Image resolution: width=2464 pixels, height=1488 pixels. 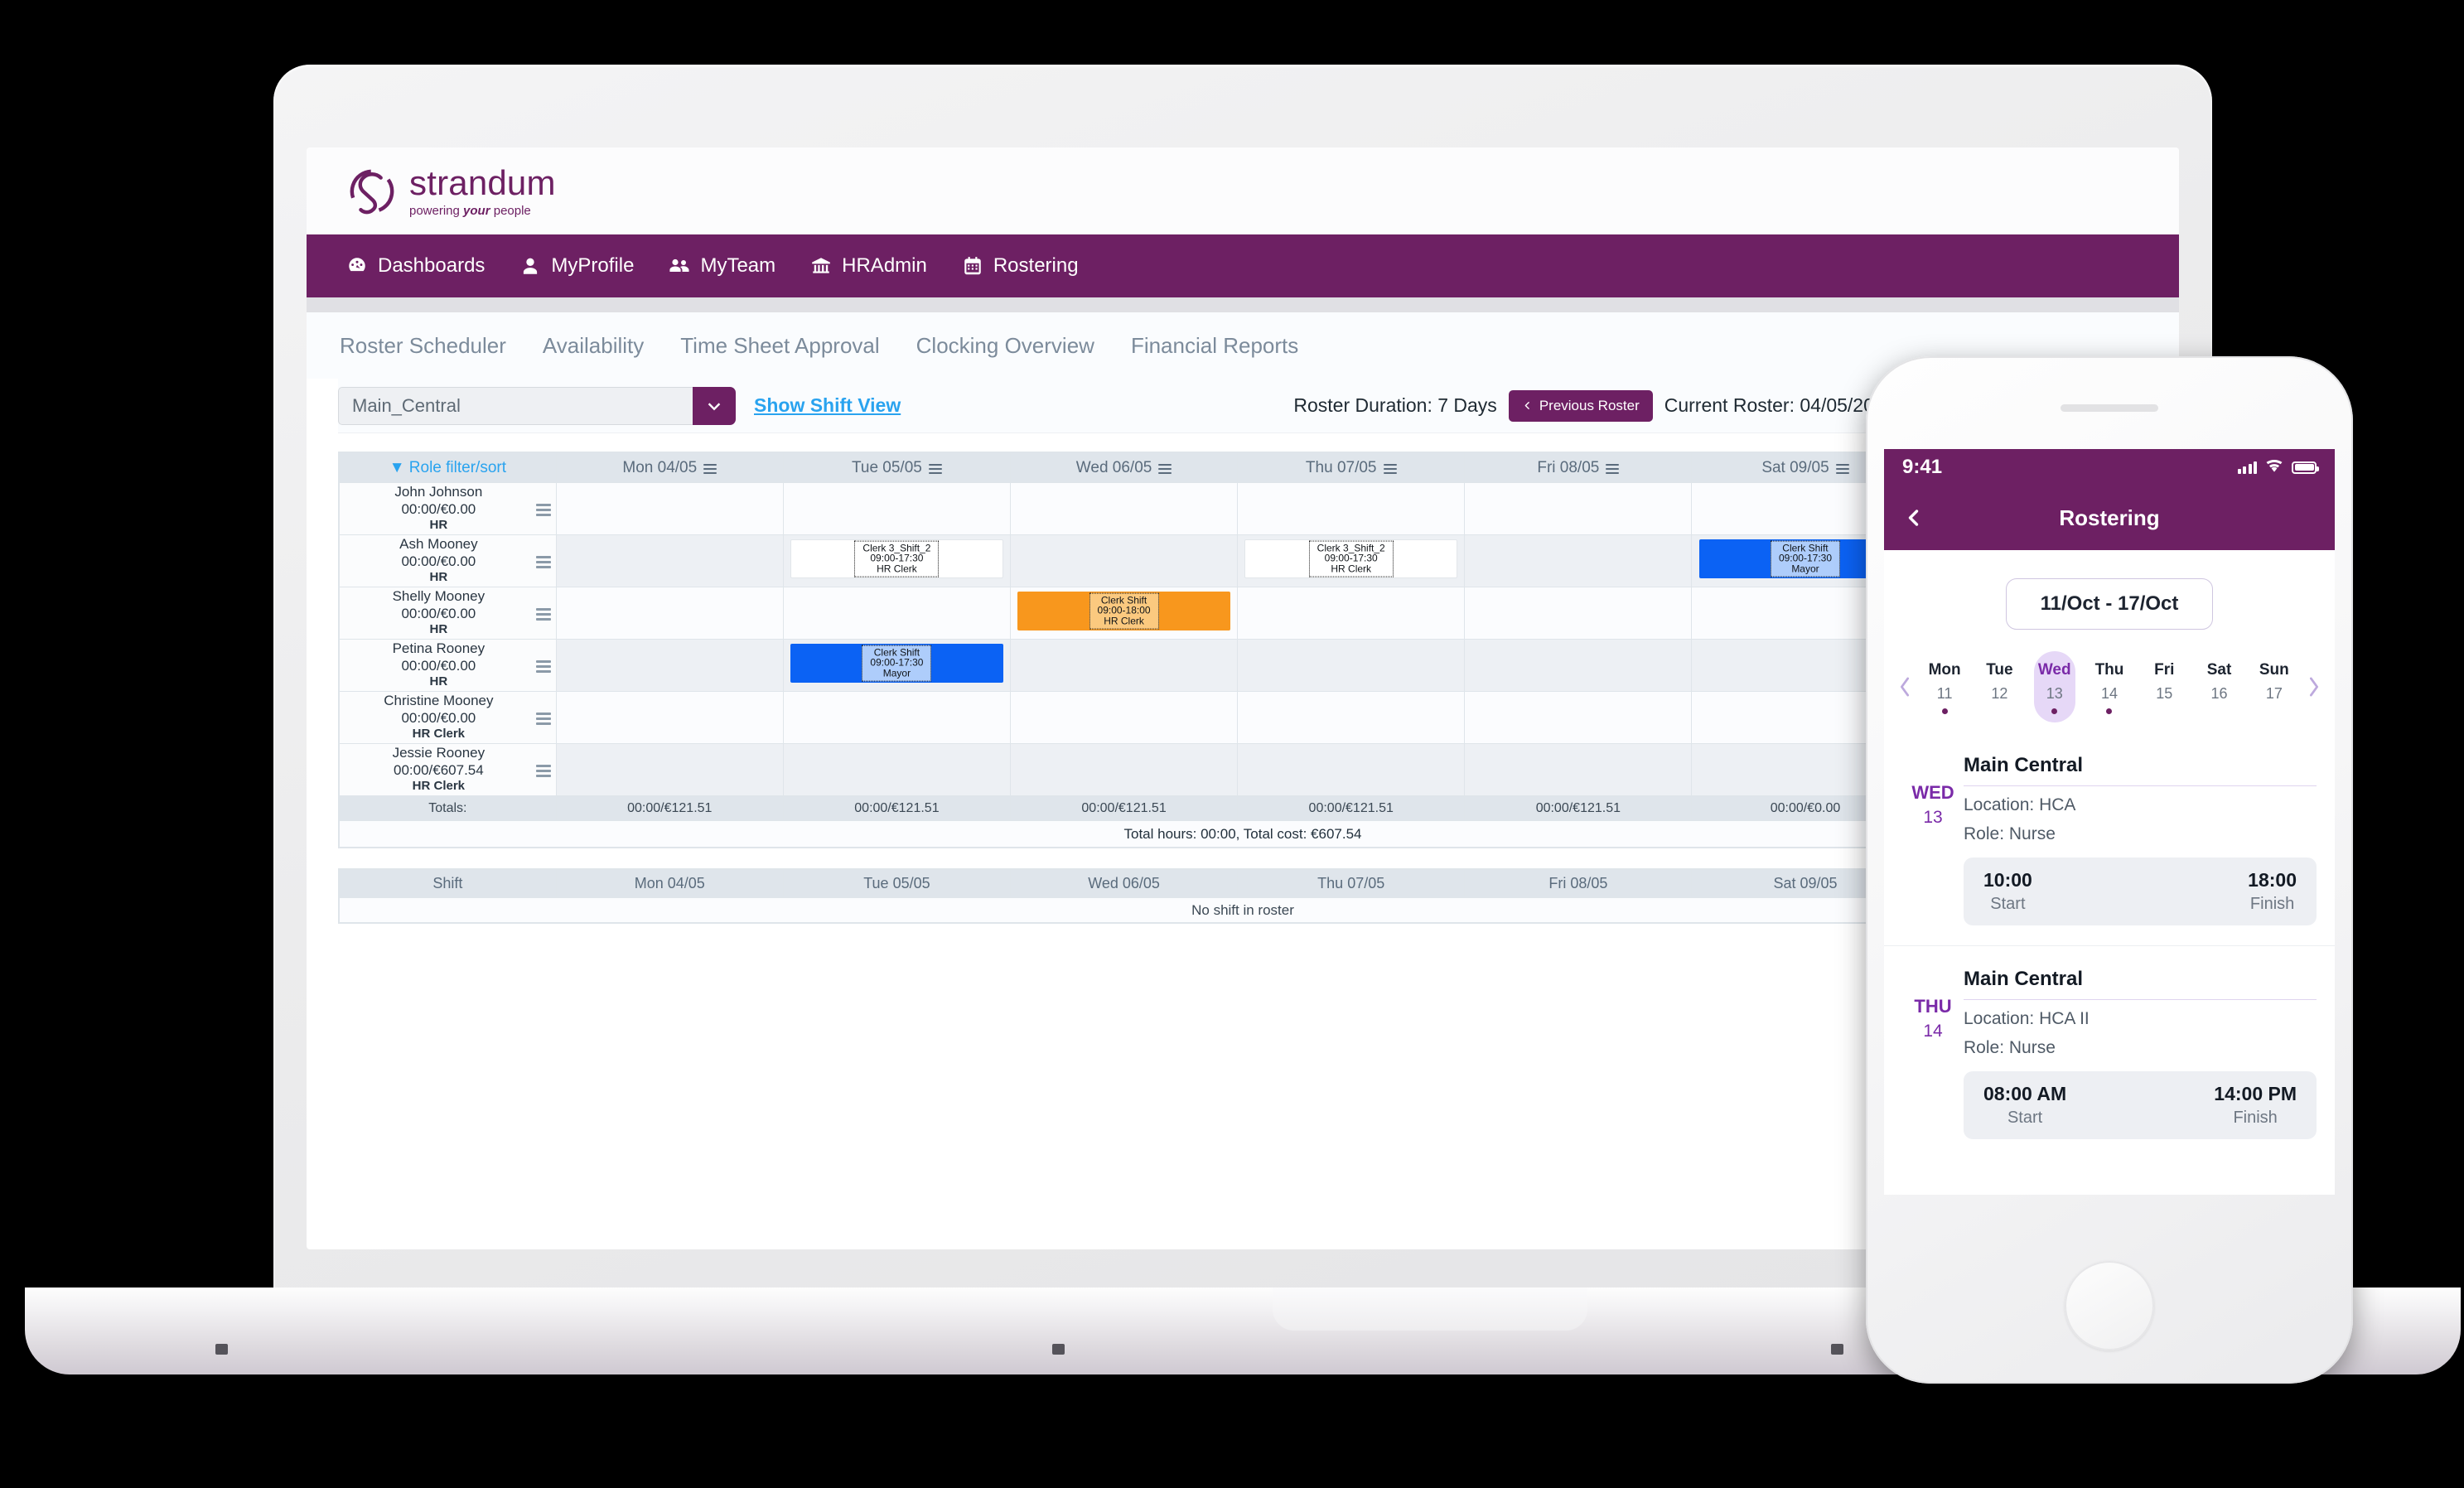 I want to click on shift-details: Clerk Shift 09:00-18:00 HR Clerk, so click(x=1124, y=611).